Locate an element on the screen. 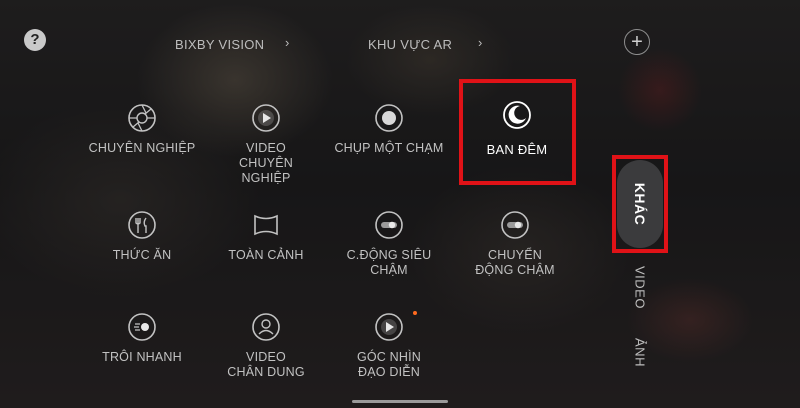 The image size is (800, 408). video-pro-icon is located at coordinates (266, 118).